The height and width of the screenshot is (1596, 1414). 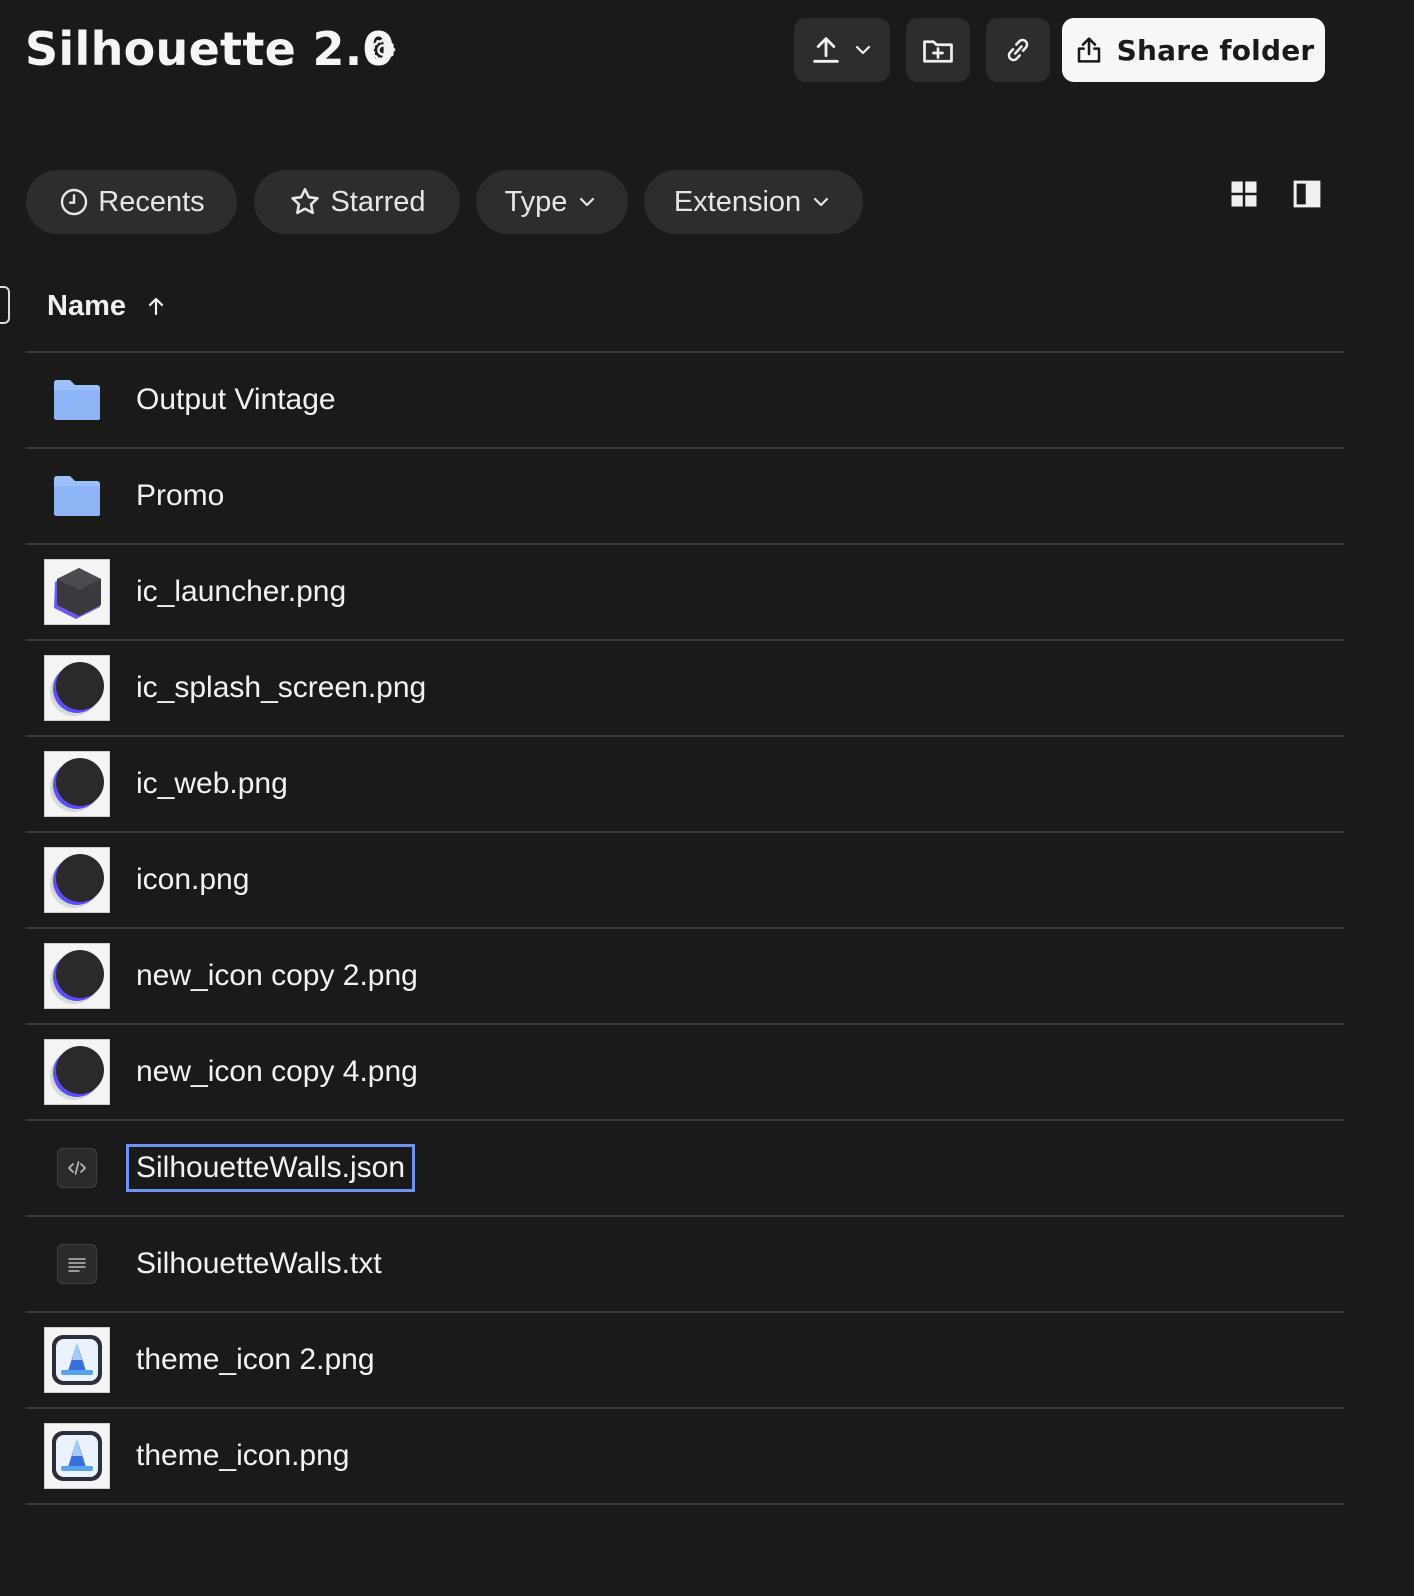 What do you see at coordinates (685, 977) in the screenshot?
I see `file-row: new_icon copy 2.png` at bounding box center [685, 977].